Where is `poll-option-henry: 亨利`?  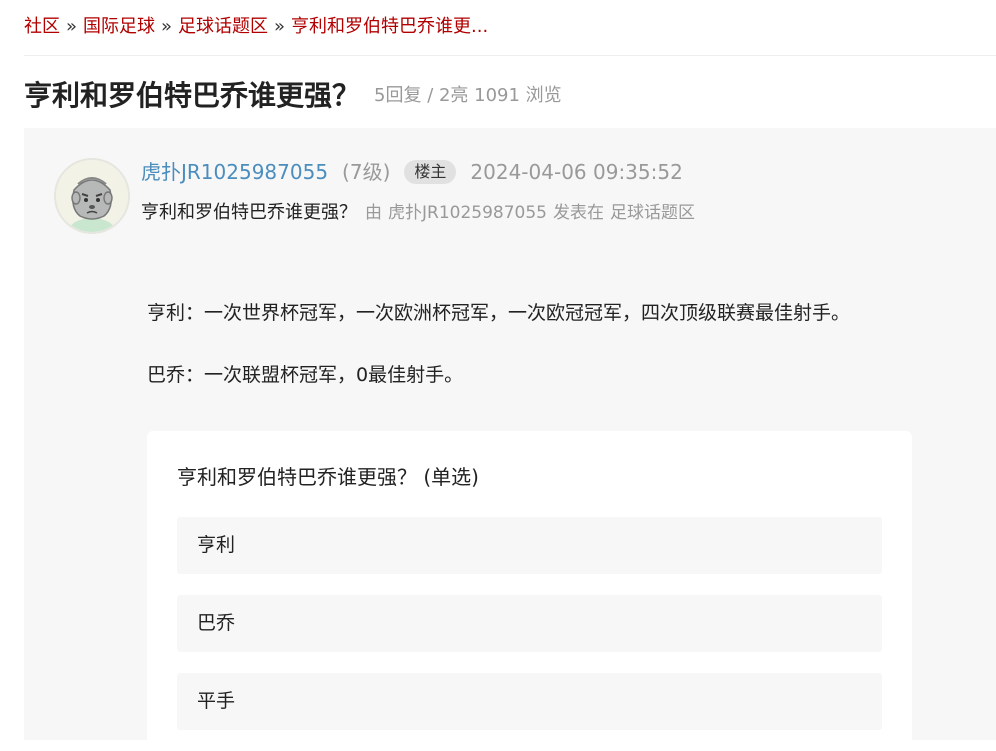
poll-option-henry: 亨利 is located at coordinates (529, 545).